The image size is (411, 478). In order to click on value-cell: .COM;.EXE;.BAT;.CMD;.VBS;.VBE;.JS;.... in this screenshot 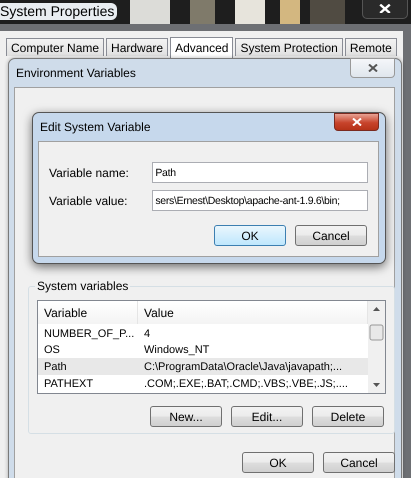, I will do `click(253, 383)`.